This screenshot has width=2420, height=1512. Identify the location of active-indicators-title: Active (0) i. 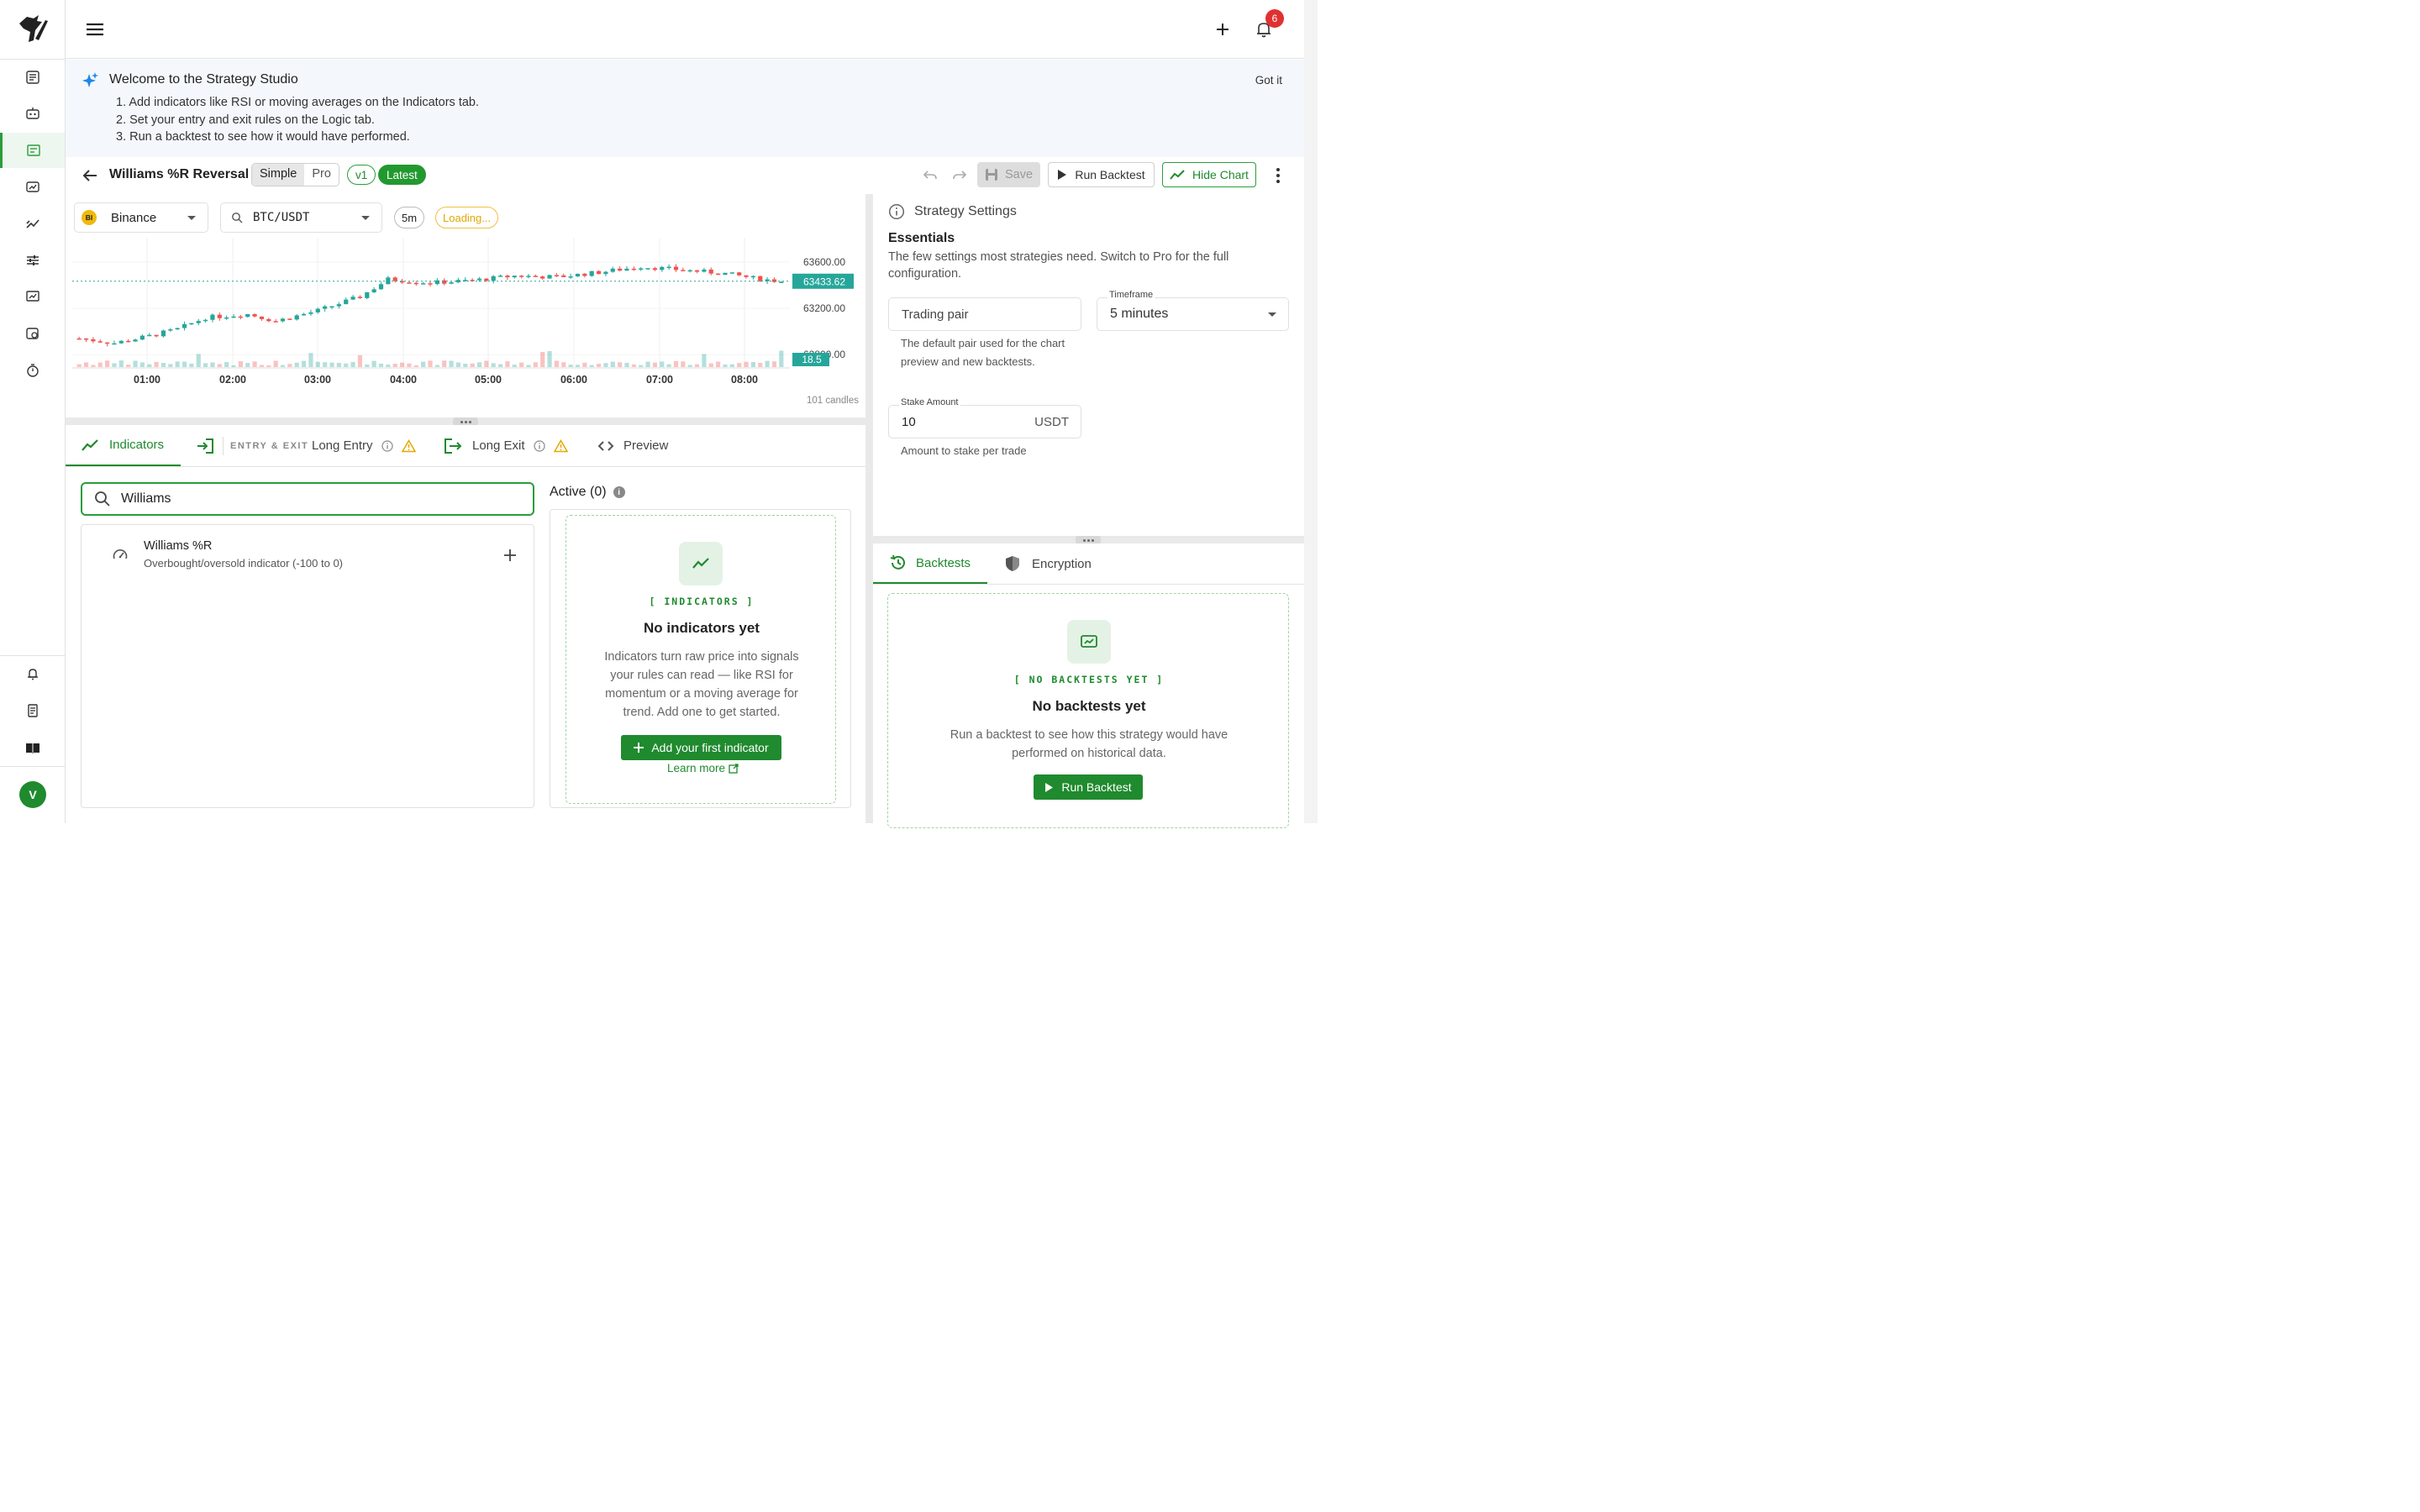
(587, 492).